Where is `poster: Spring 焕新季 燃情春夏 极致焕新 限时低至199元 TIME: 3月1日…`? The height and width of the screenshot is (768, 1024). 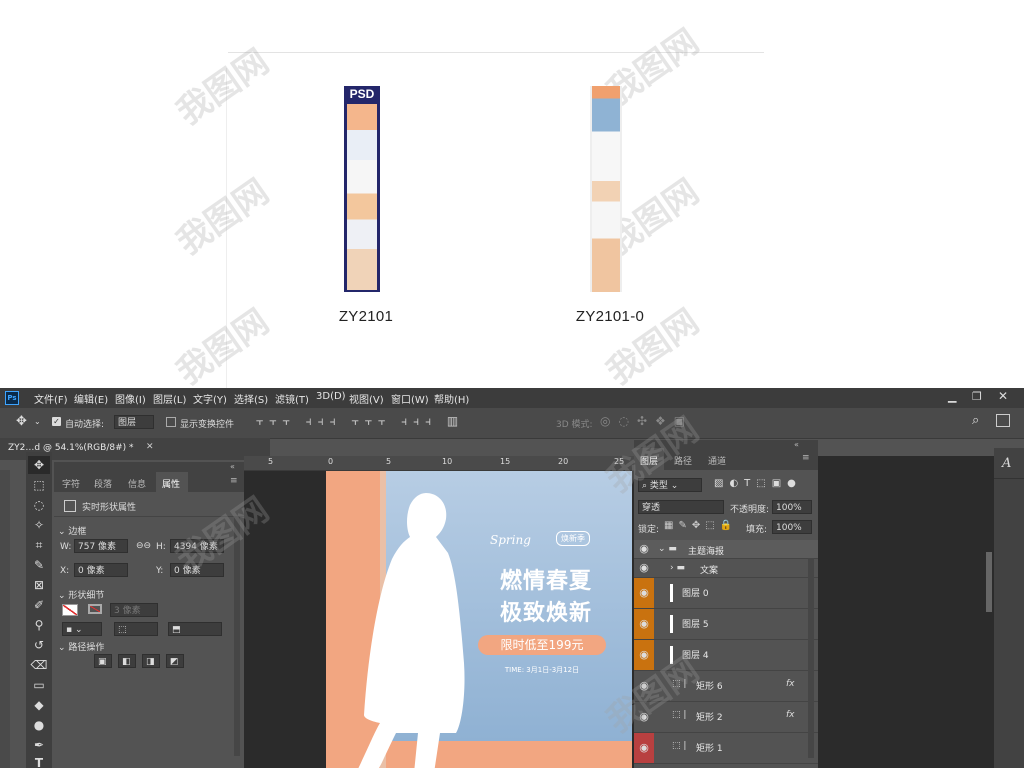 poster: Spring 焕新季 燃情春夏 极致焕新 限时低至199元 TIME: 3月1日… is located at coordinates (479, 619).